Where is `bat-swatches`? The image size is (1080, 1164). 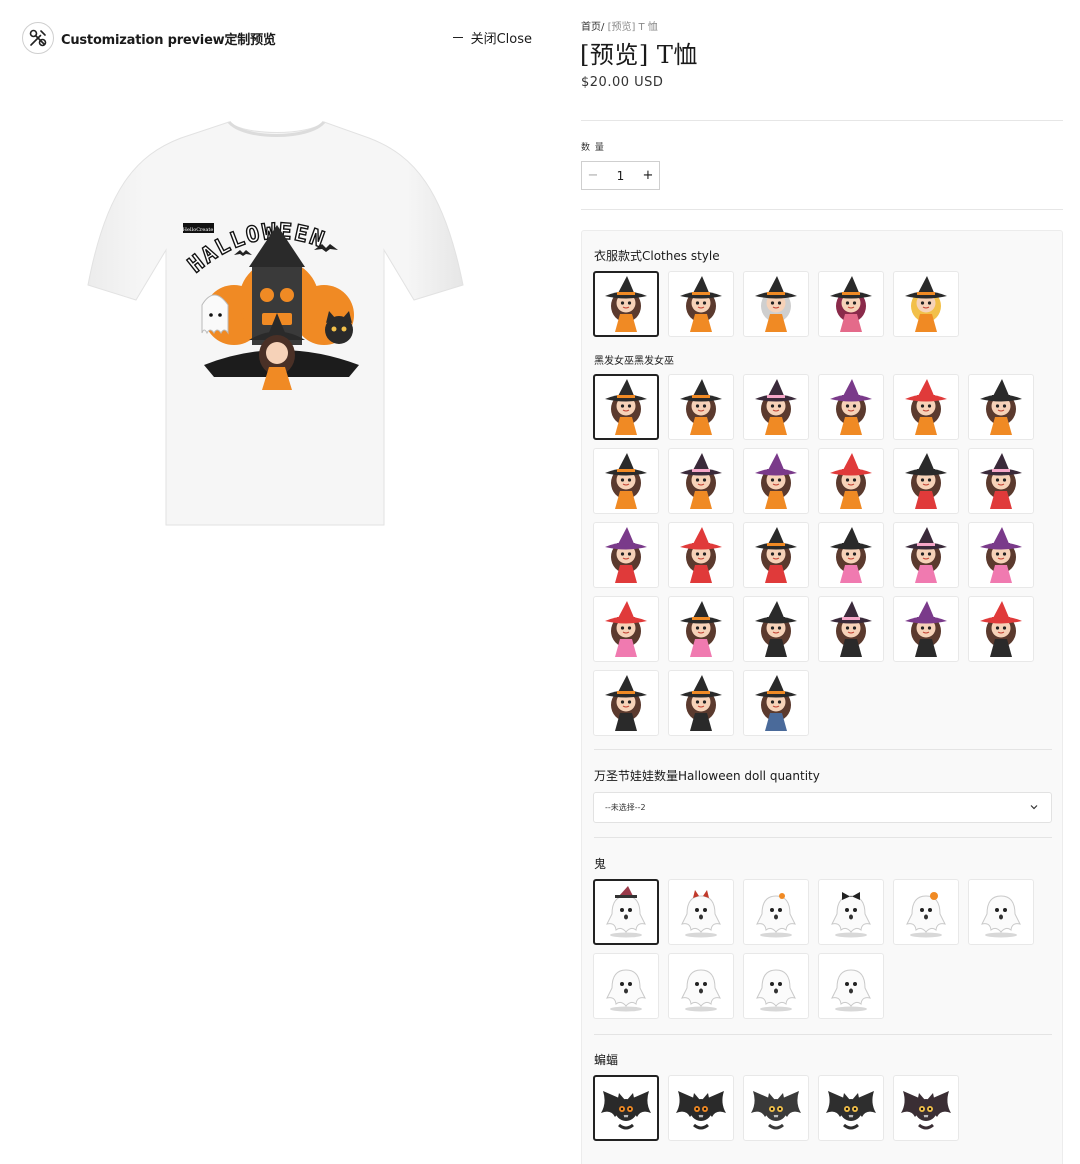 bat-swatches is located at coordinates (814, 1108).